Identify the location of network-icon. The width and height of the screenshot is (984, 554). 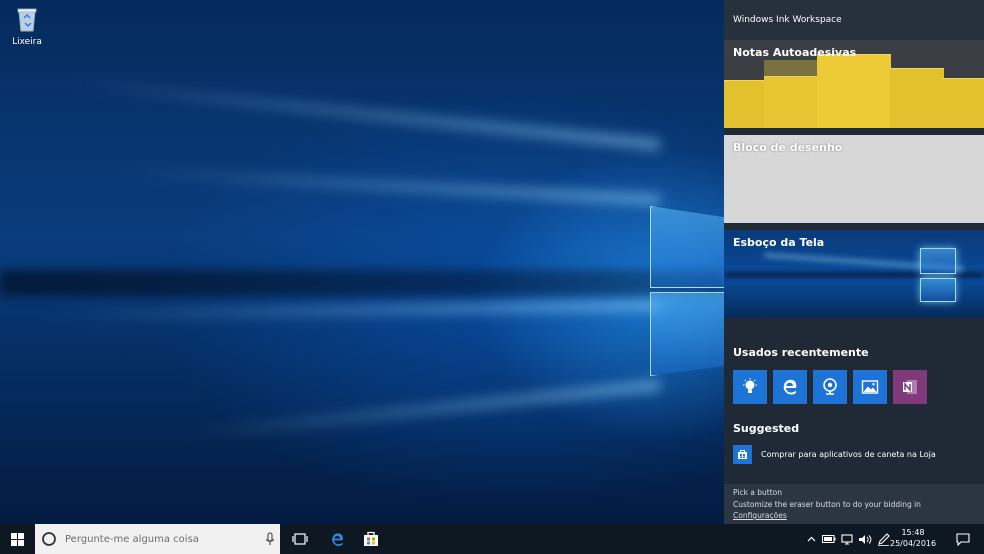
(847, 539).